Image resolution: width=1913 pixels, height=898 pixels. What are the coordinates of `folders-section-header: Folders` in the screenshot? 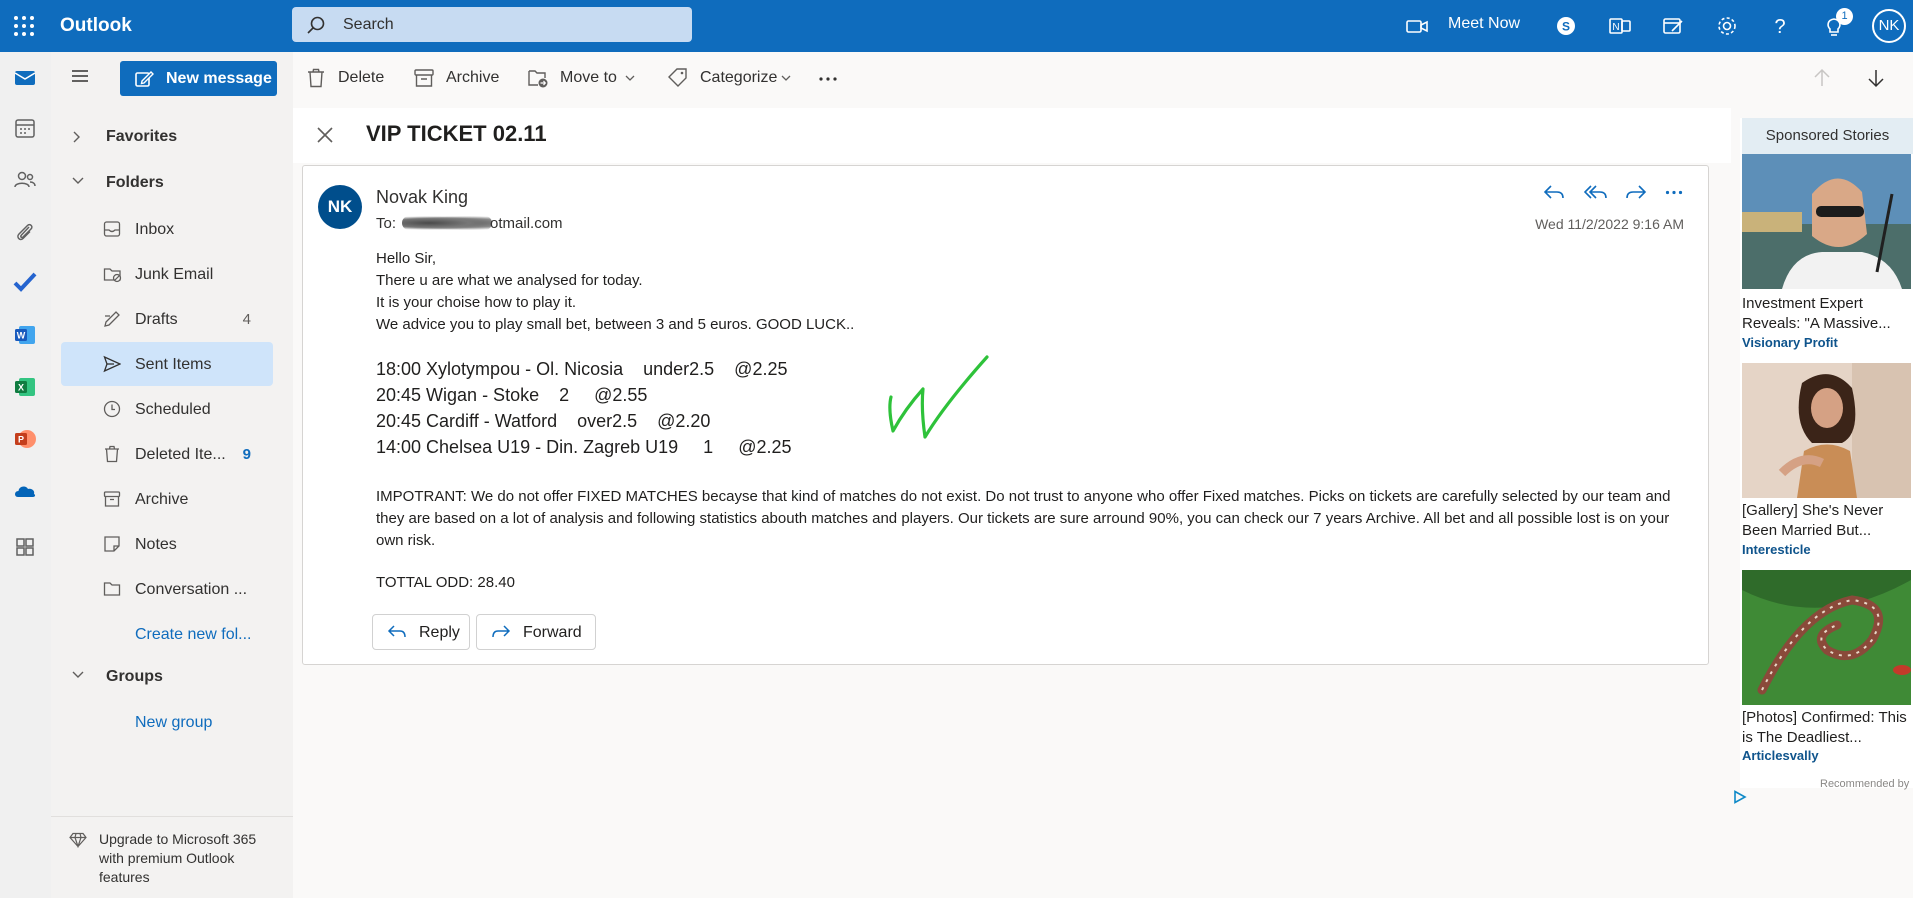 It's located at (172, 183).